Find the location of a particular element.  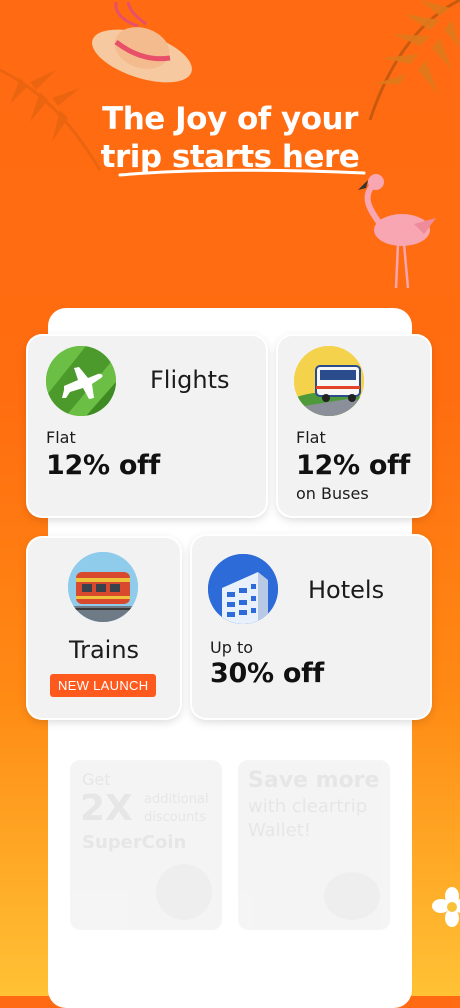

hotels-offer-value: 30% off is located at coordinates (267, 673).